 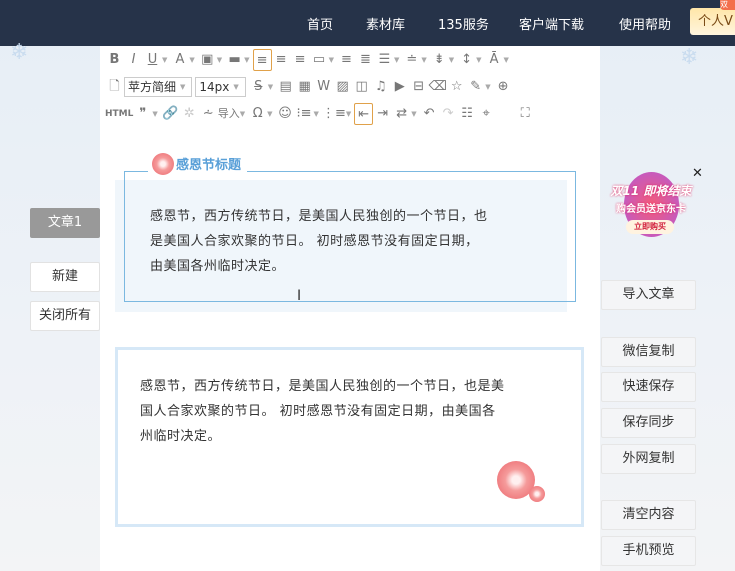 What do you see at coordinates (456, 87) in the screenshot?
I see `format-painter-icon: ☆` at bounding box center [456, 87].